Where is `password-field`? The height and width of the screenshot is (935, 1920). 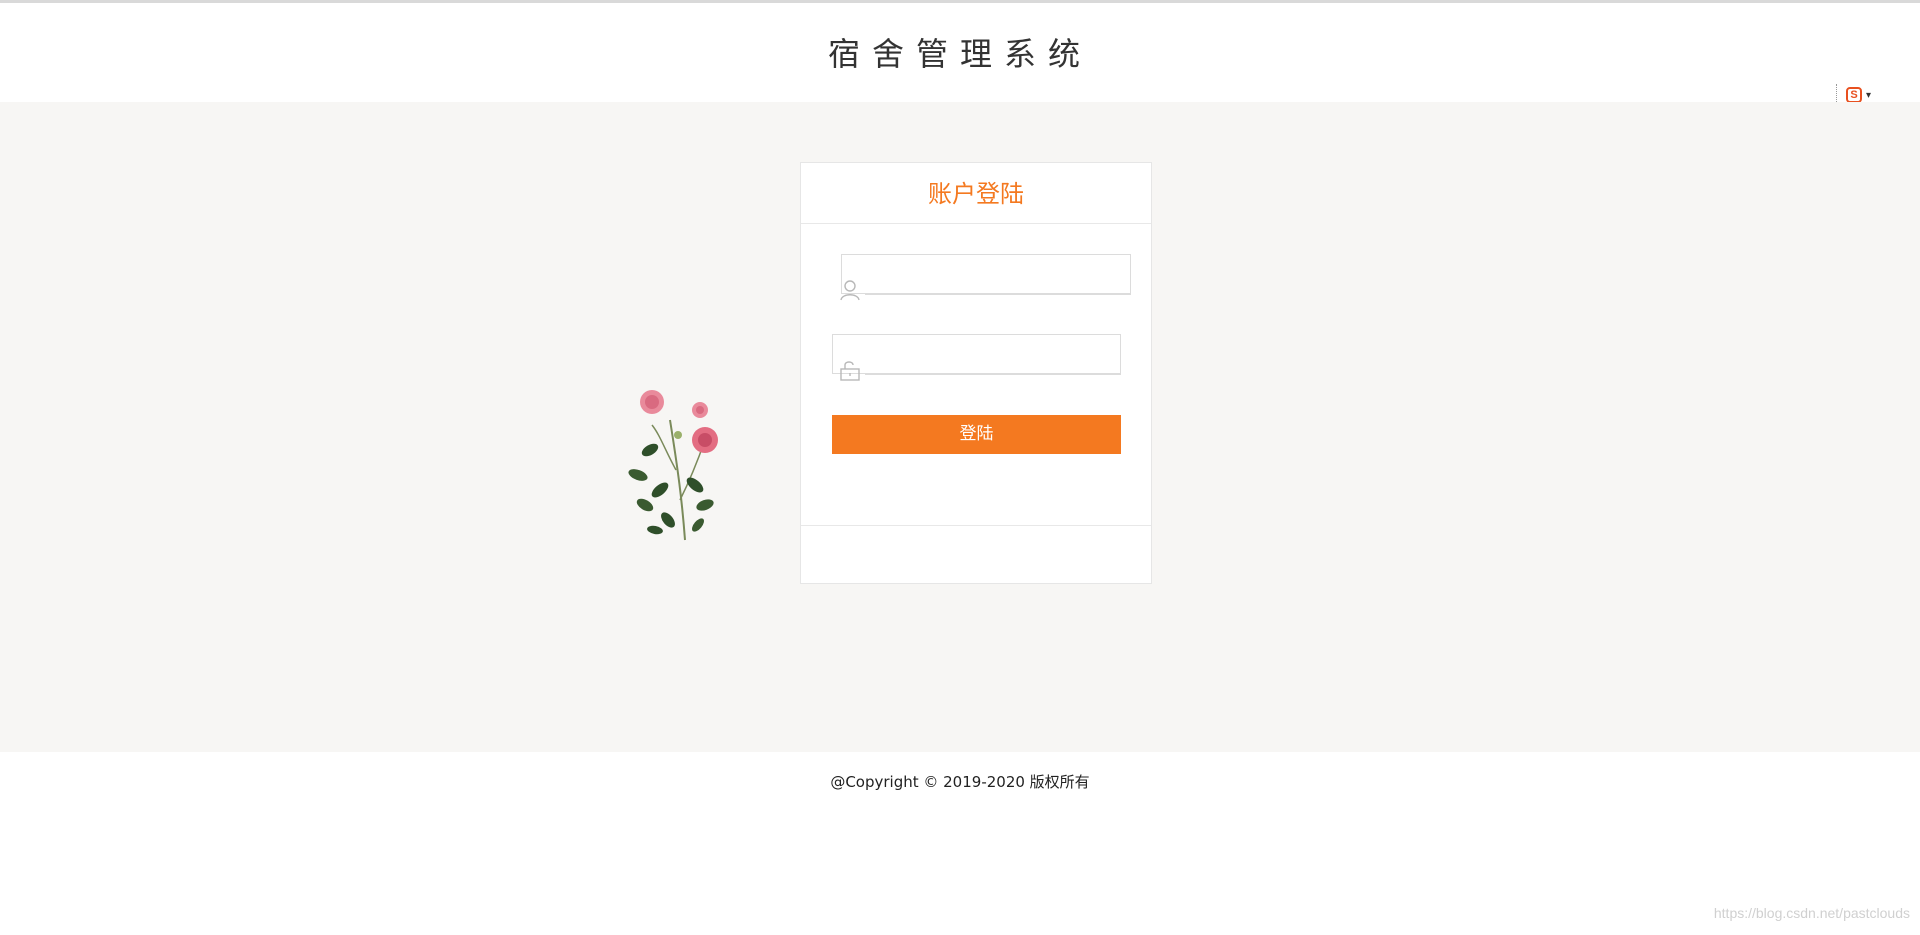 password-field is located at coordinates (976, 354).